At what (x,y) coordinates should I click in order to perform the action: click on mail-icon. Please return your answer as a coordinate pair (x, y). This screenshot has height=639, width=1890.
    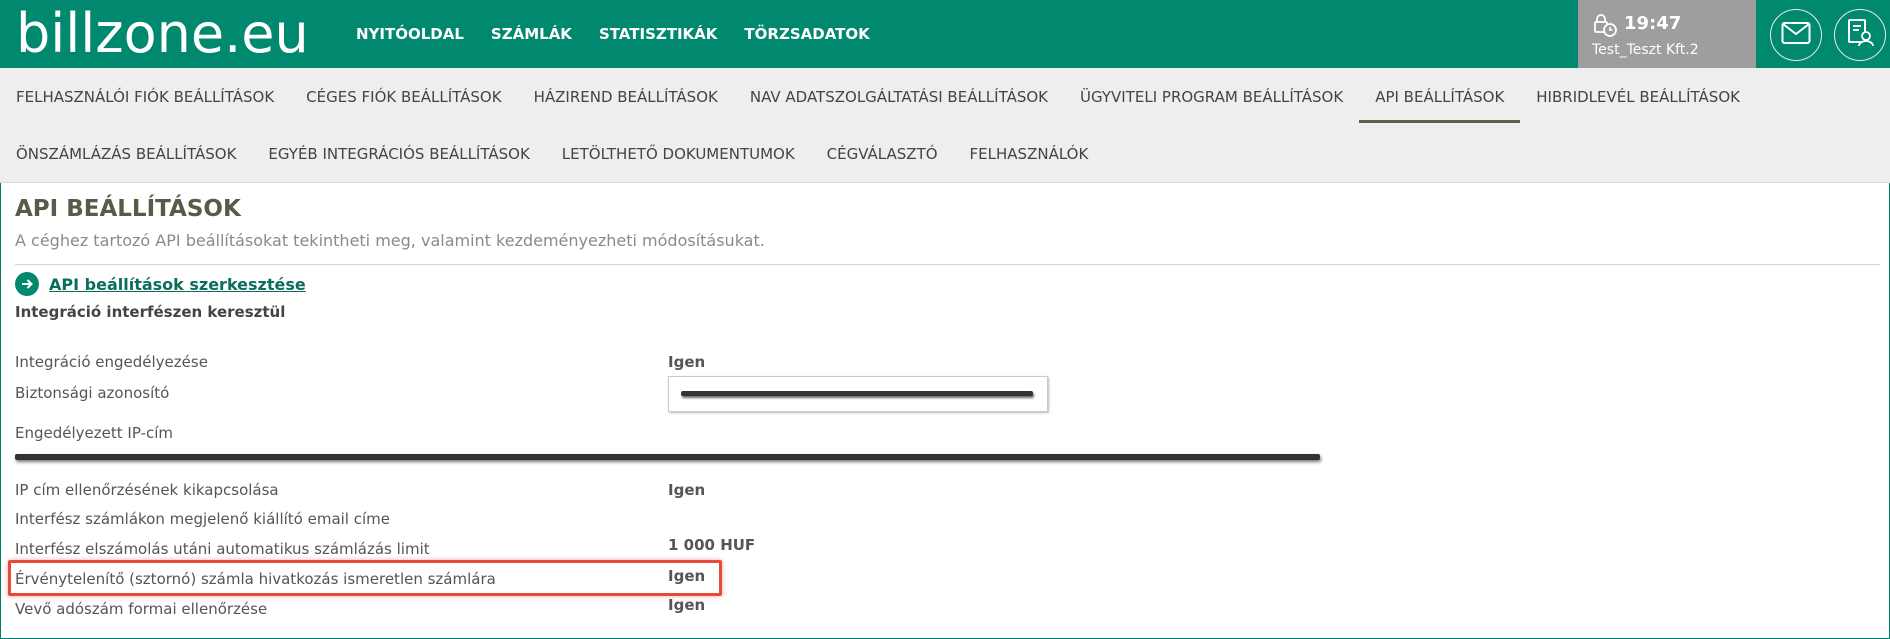
    Looking at the image, I should click on (1796, 35).